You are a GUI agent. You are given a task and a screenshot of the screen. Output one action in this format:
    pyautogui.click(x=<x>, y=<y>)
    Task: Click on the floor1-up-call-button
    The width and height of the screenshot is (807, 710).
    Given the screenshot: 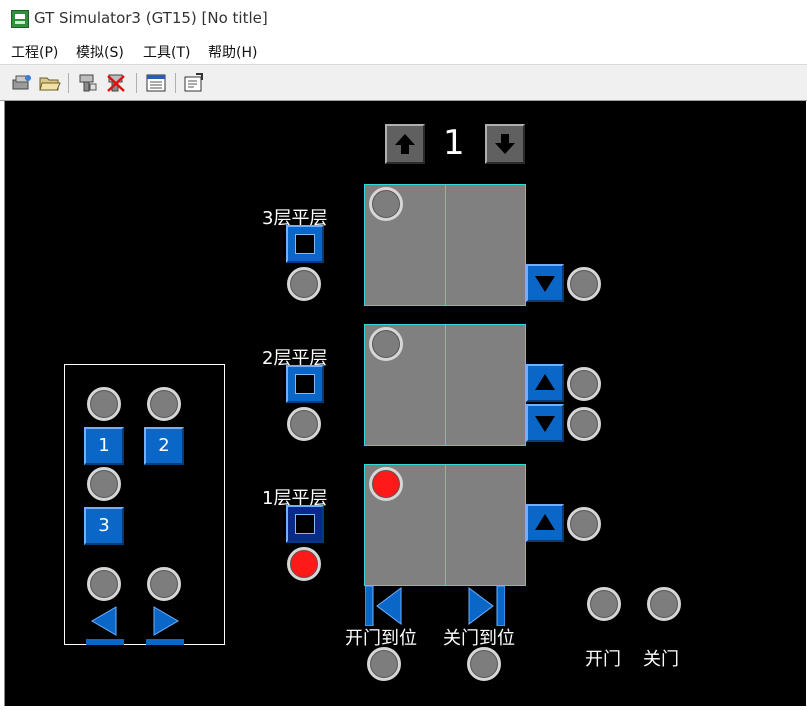 What is the action you would take?
    pyautogui.click(x=545, y=523)
    